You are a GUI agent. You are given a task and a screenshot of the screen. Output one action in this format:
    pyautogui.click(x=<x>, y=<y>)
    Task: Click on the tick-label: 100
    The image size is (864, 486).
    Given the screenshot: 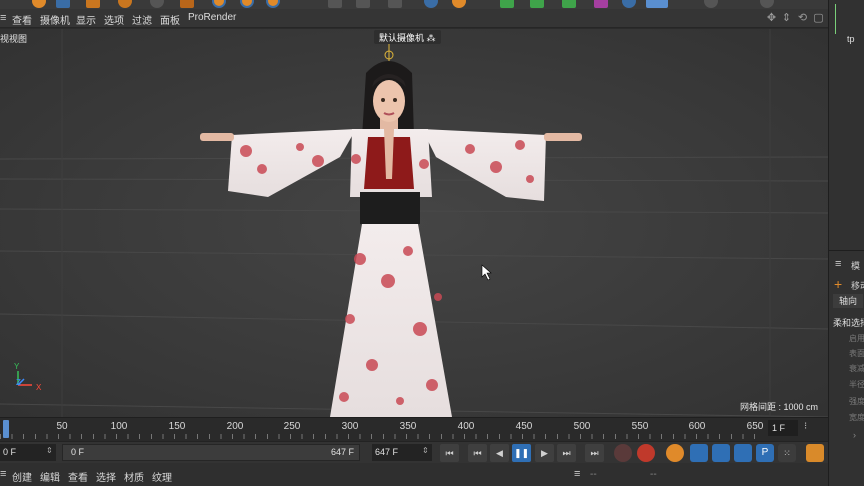 What is the action you would take?
    pyautogui.click(x=119, y=426)
    